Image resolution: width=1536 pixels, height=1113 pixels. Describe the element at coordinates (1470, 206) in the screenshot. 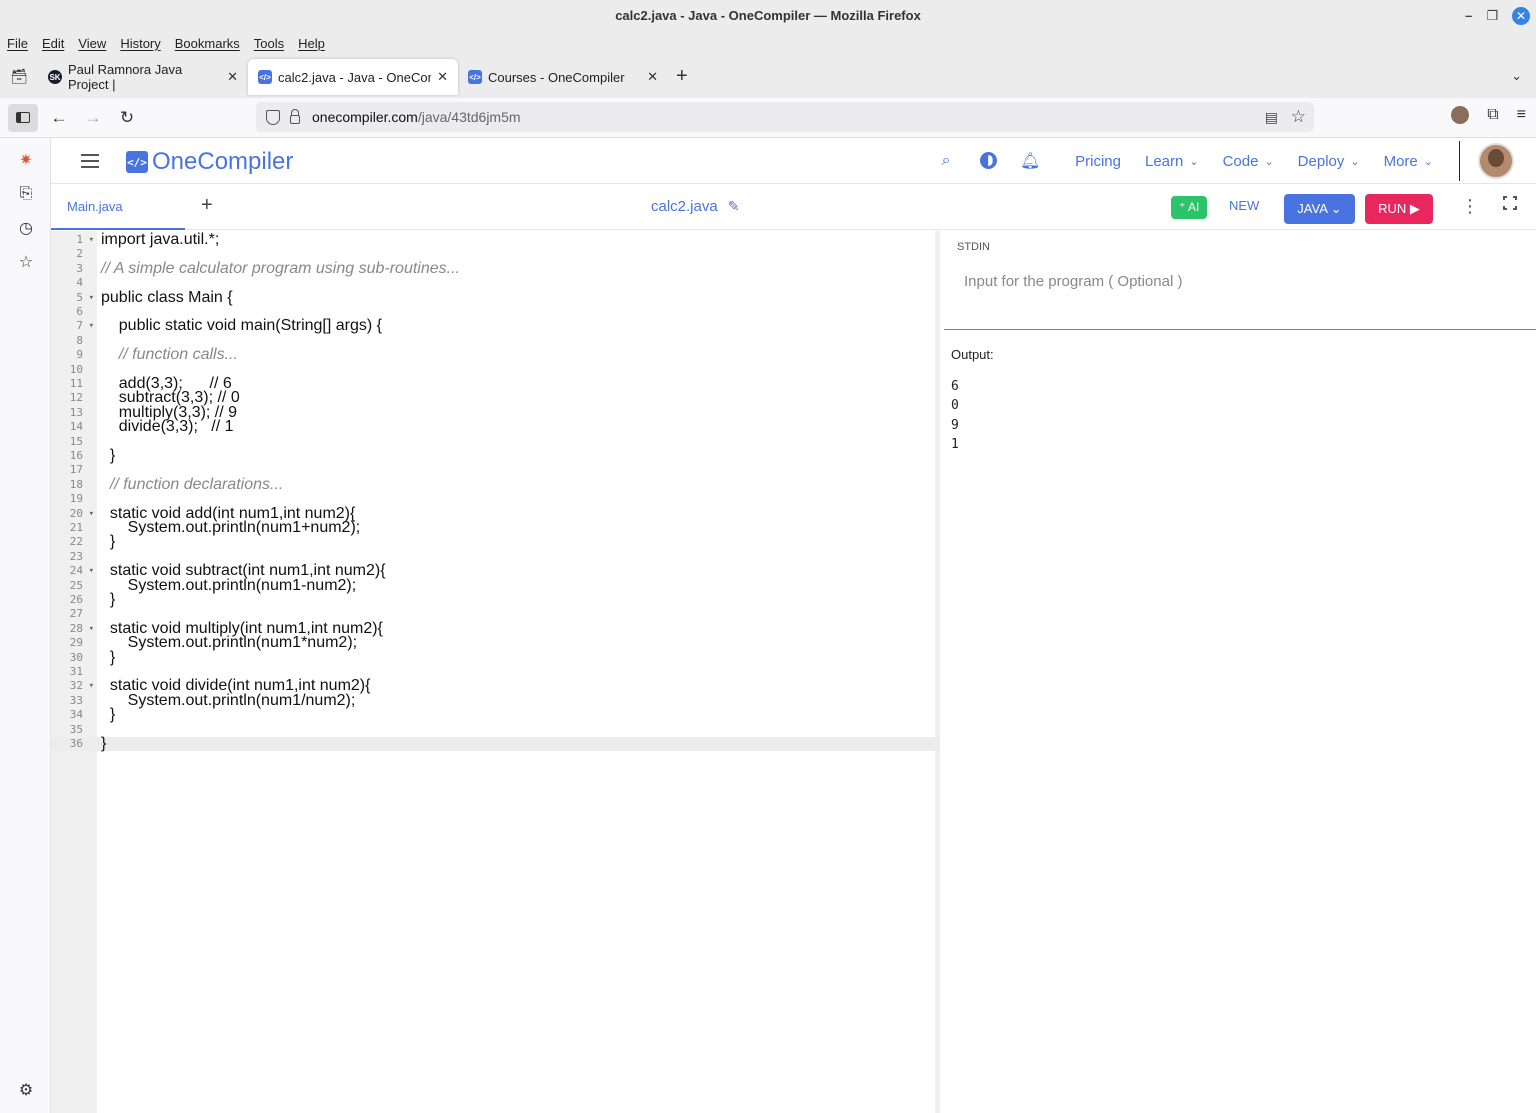

I see `more-options-icon: ⋮` at that location.